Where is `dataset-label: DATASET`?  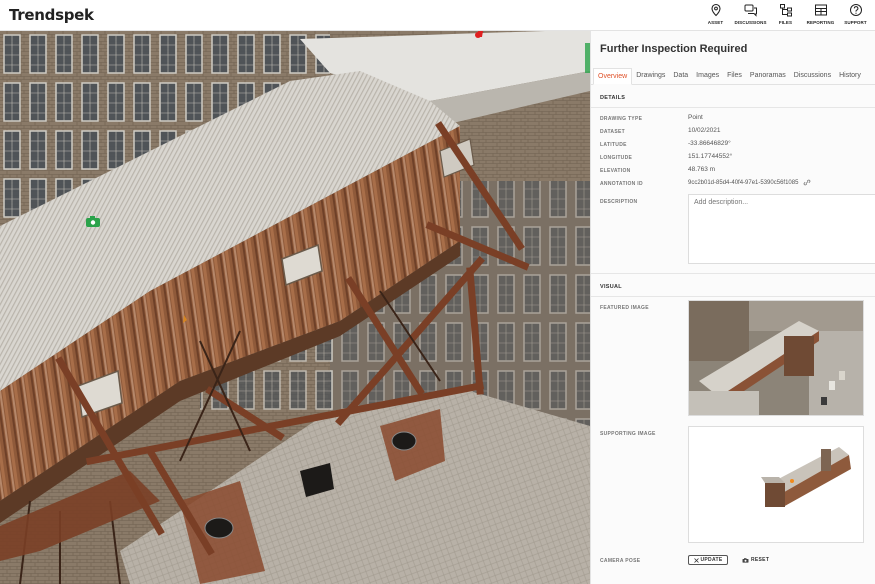
dataset-label: DATASET is located at coordinates (612, 132).